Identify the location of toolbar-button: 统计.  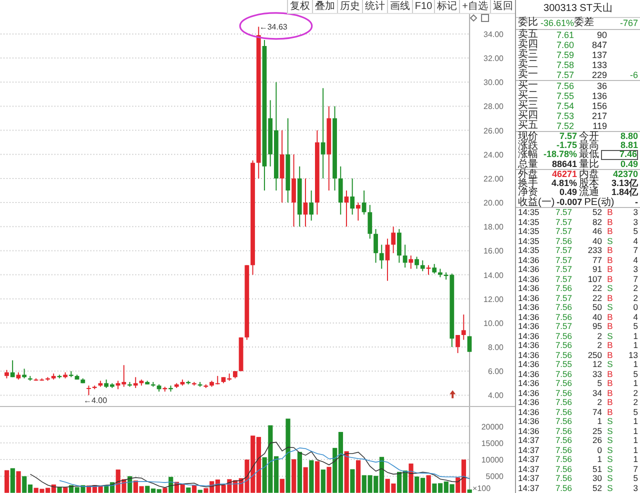
(374, 6).